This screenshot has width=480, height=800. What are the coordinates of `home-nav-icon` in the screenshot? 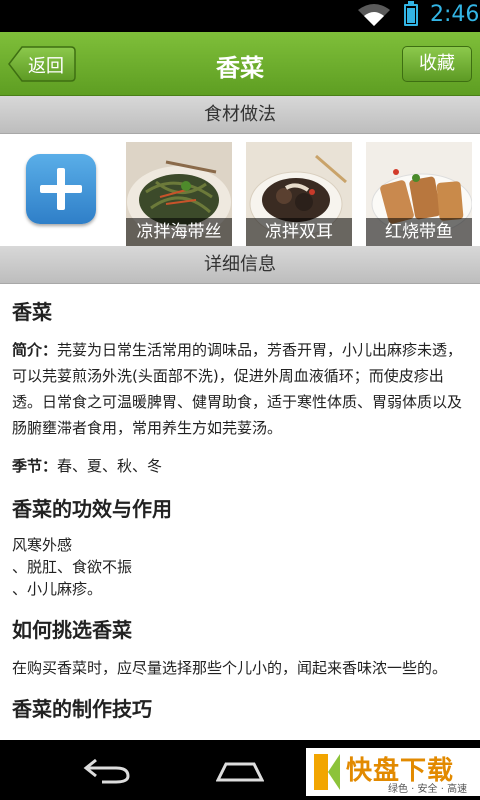 It's located at (240, 771).